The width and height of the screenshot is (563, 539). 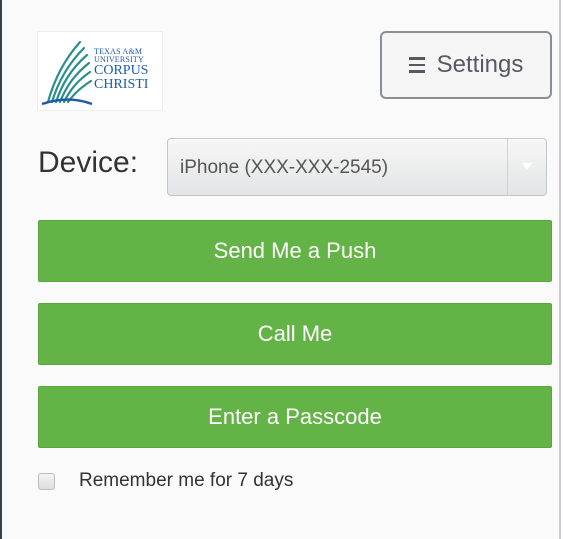 I want to click on device-select-arrow, so click(x=526, y=167).